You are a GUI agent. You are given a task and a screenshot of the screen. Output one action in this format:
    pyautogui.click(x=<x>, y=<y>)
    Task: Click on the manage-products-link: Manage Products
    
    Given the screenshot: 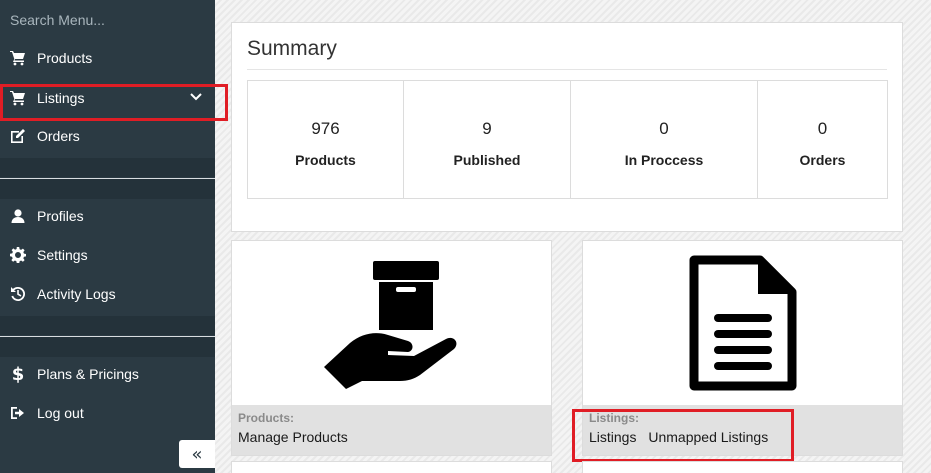 What is the action you would take?
    pyautogui.click(x=293, y=437)
    